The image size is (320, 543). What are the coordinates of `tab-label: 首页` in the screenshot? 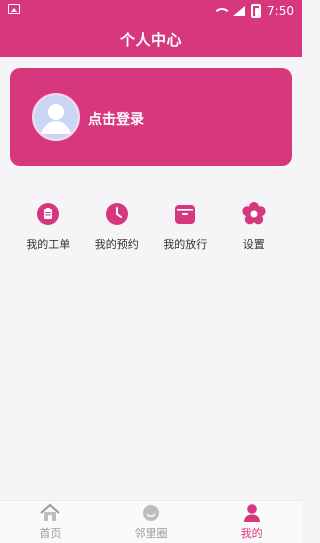 It's located at (50, 533).